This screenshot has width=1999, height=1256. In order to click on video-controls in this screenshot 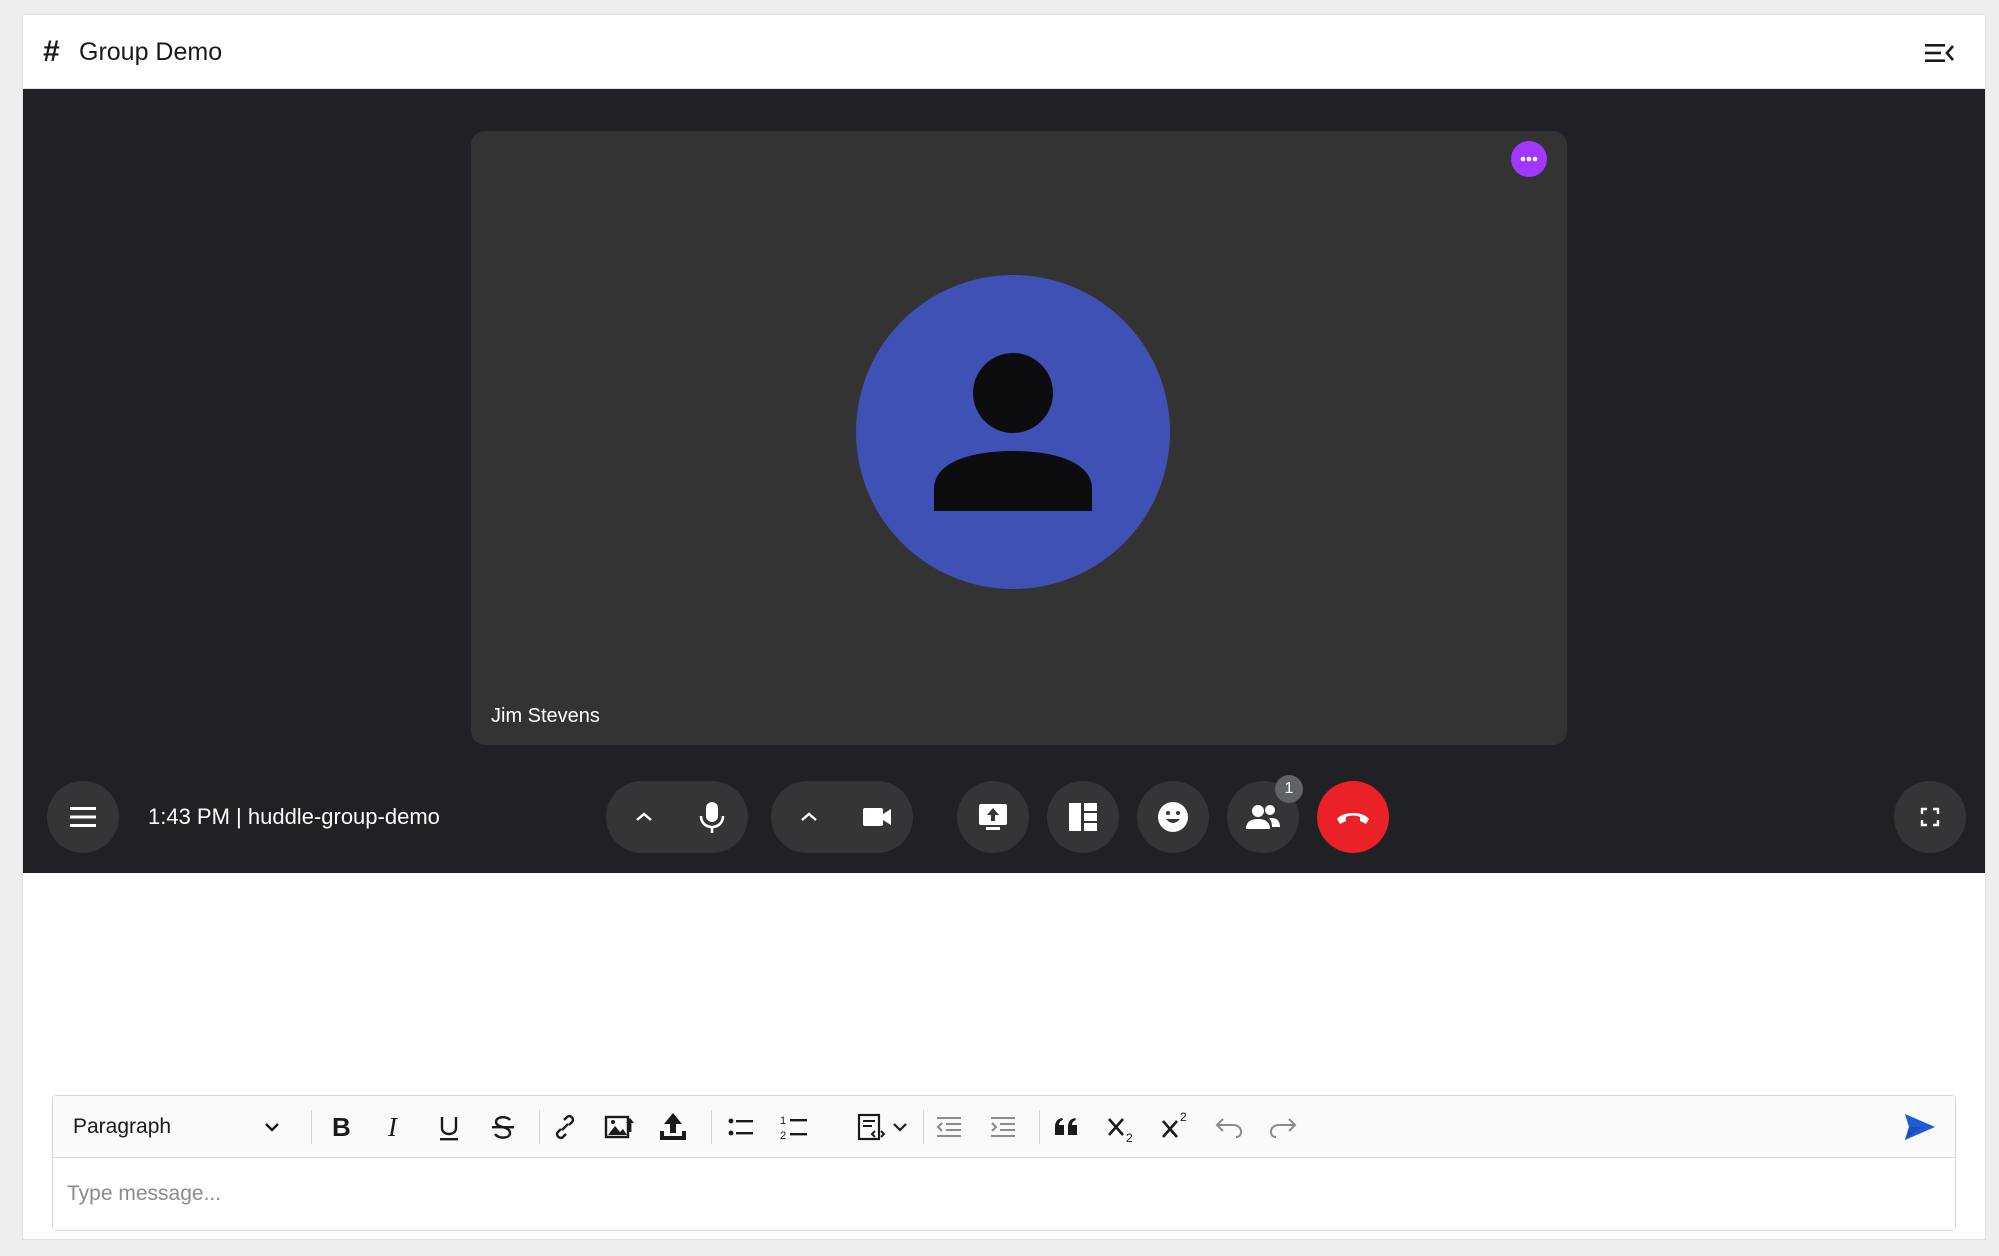, I will do `click(842, 817)`.